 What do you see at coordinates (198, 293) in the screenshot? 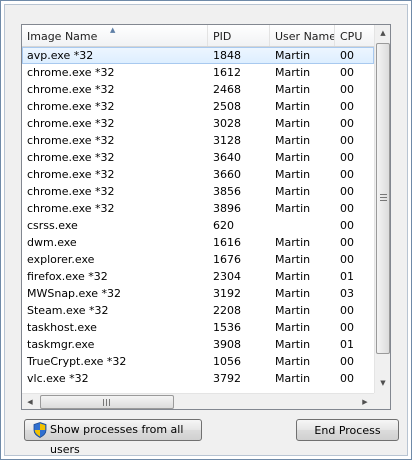
I see `process-row: MWSnap.exe *32 3192 Martin 03` at bounding box center [198, 293].